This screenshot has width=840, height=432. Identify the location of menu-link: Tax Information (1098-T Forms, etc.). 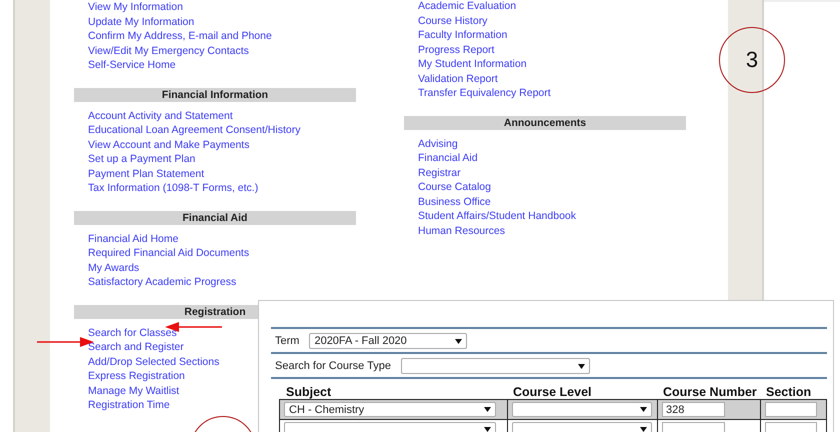
(173, 188).